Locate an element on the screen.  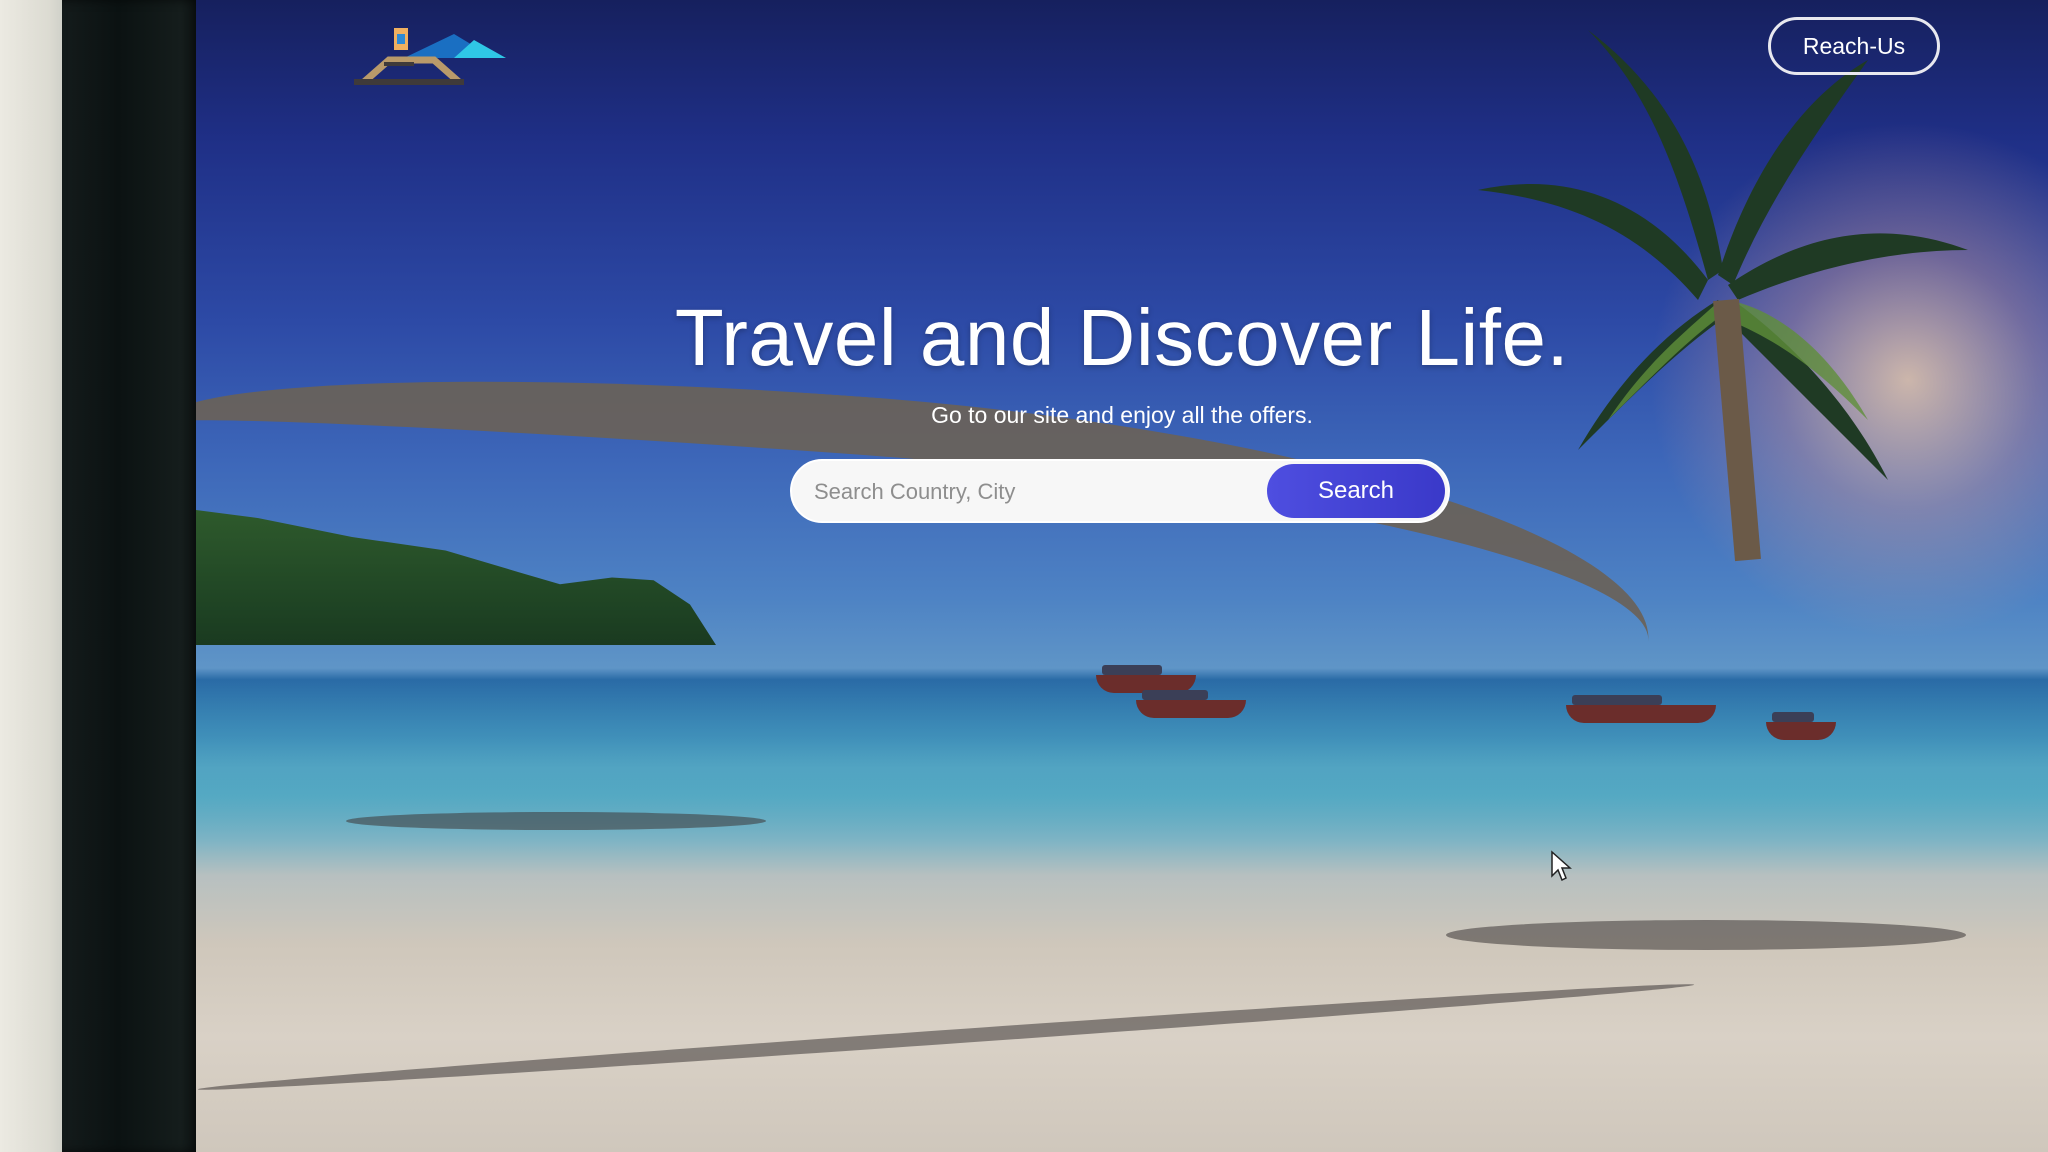
search-bar: Search is located at coordinates (1120, 491).